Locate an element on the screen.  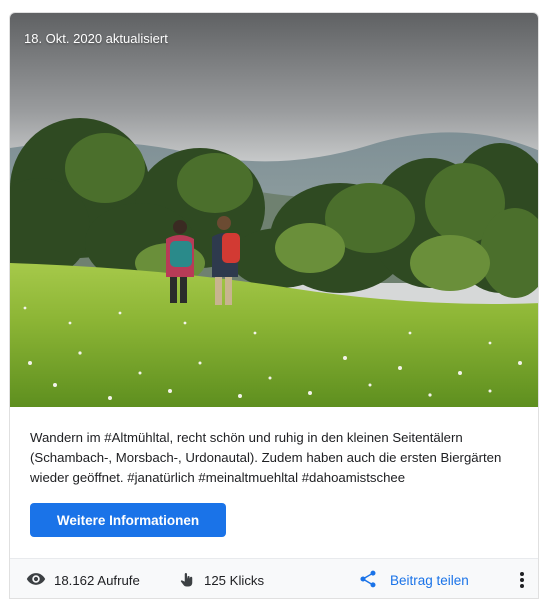
share-icon is located at coordinates (368, 580).